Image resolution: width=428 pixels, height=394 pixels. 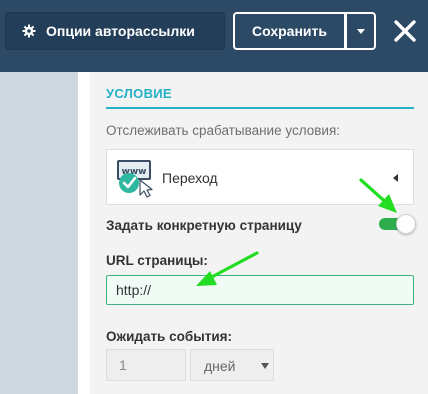 What do you see at coordinates (146, 365) in the screenshot?
I see `wait-amount-input` at bounding box center [146, 365].